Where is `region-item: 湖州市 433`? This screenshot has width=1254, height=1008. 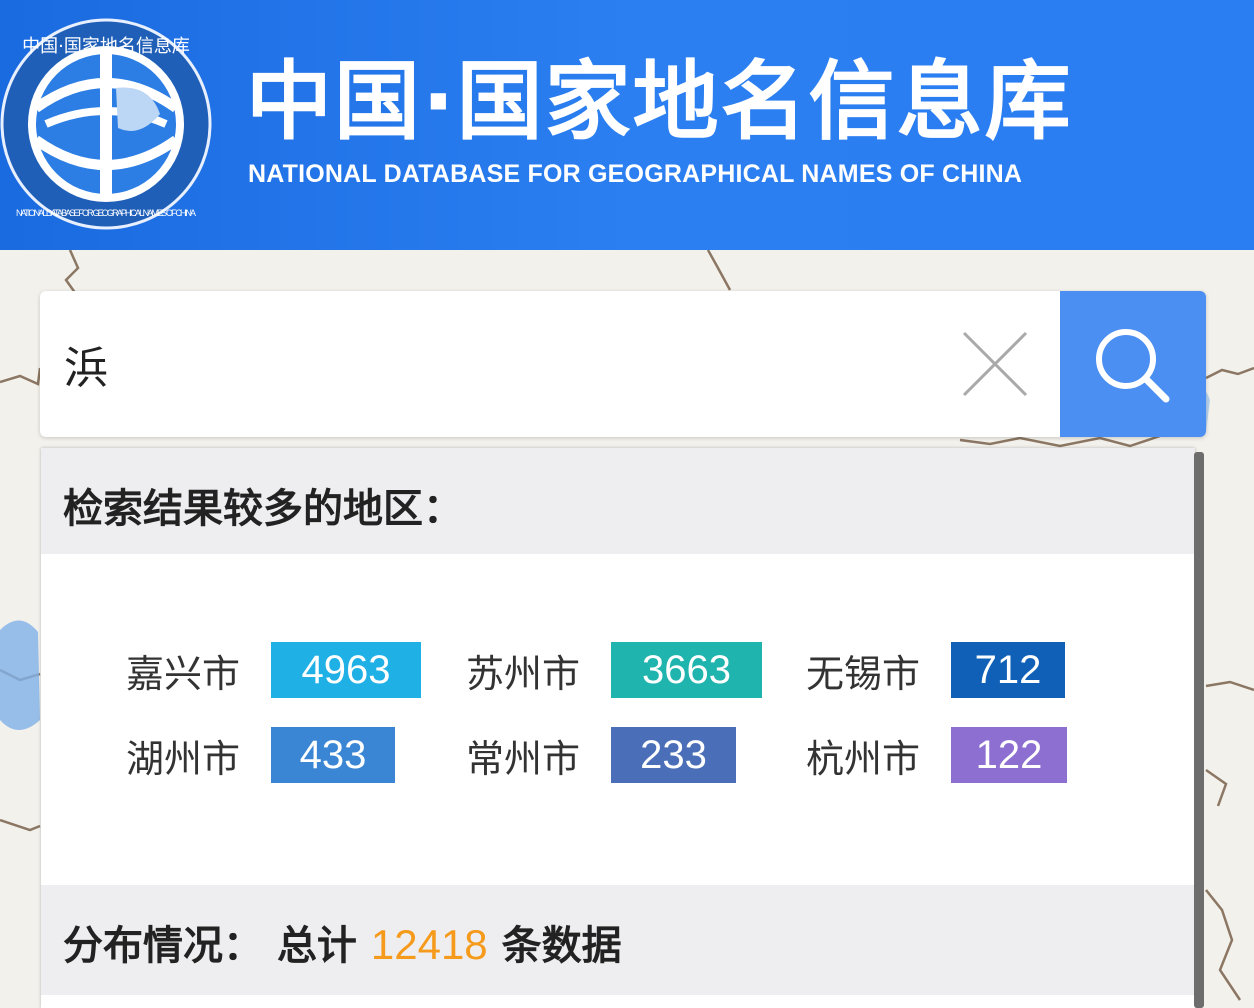 region-item: 湖州市 433 is located at coordinates (260, 755).